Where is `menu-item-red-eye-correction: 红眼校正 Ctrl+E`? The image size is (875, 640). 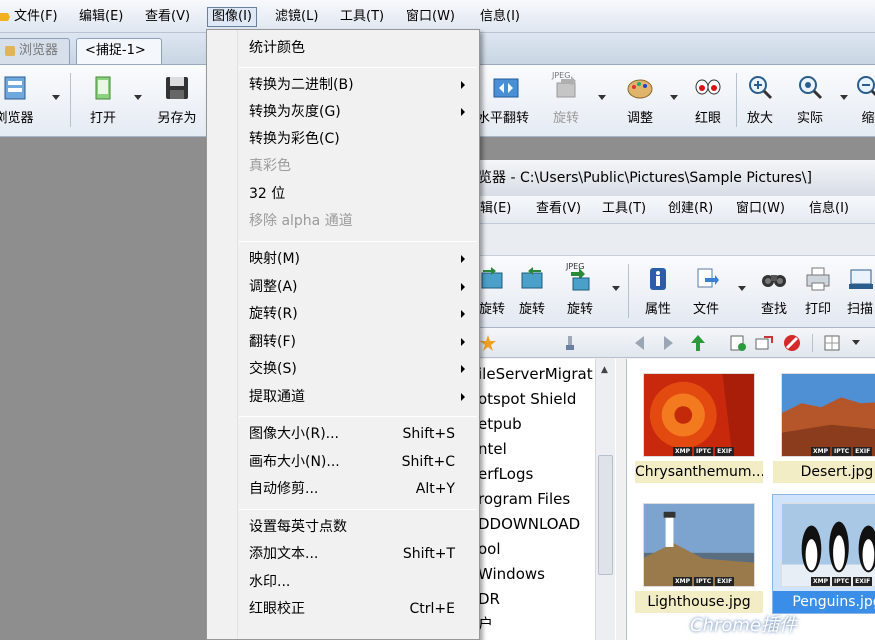 menu-item-red-eye-correction: 红眼校正 Ctrl+E is located at coordinates (343, 609).